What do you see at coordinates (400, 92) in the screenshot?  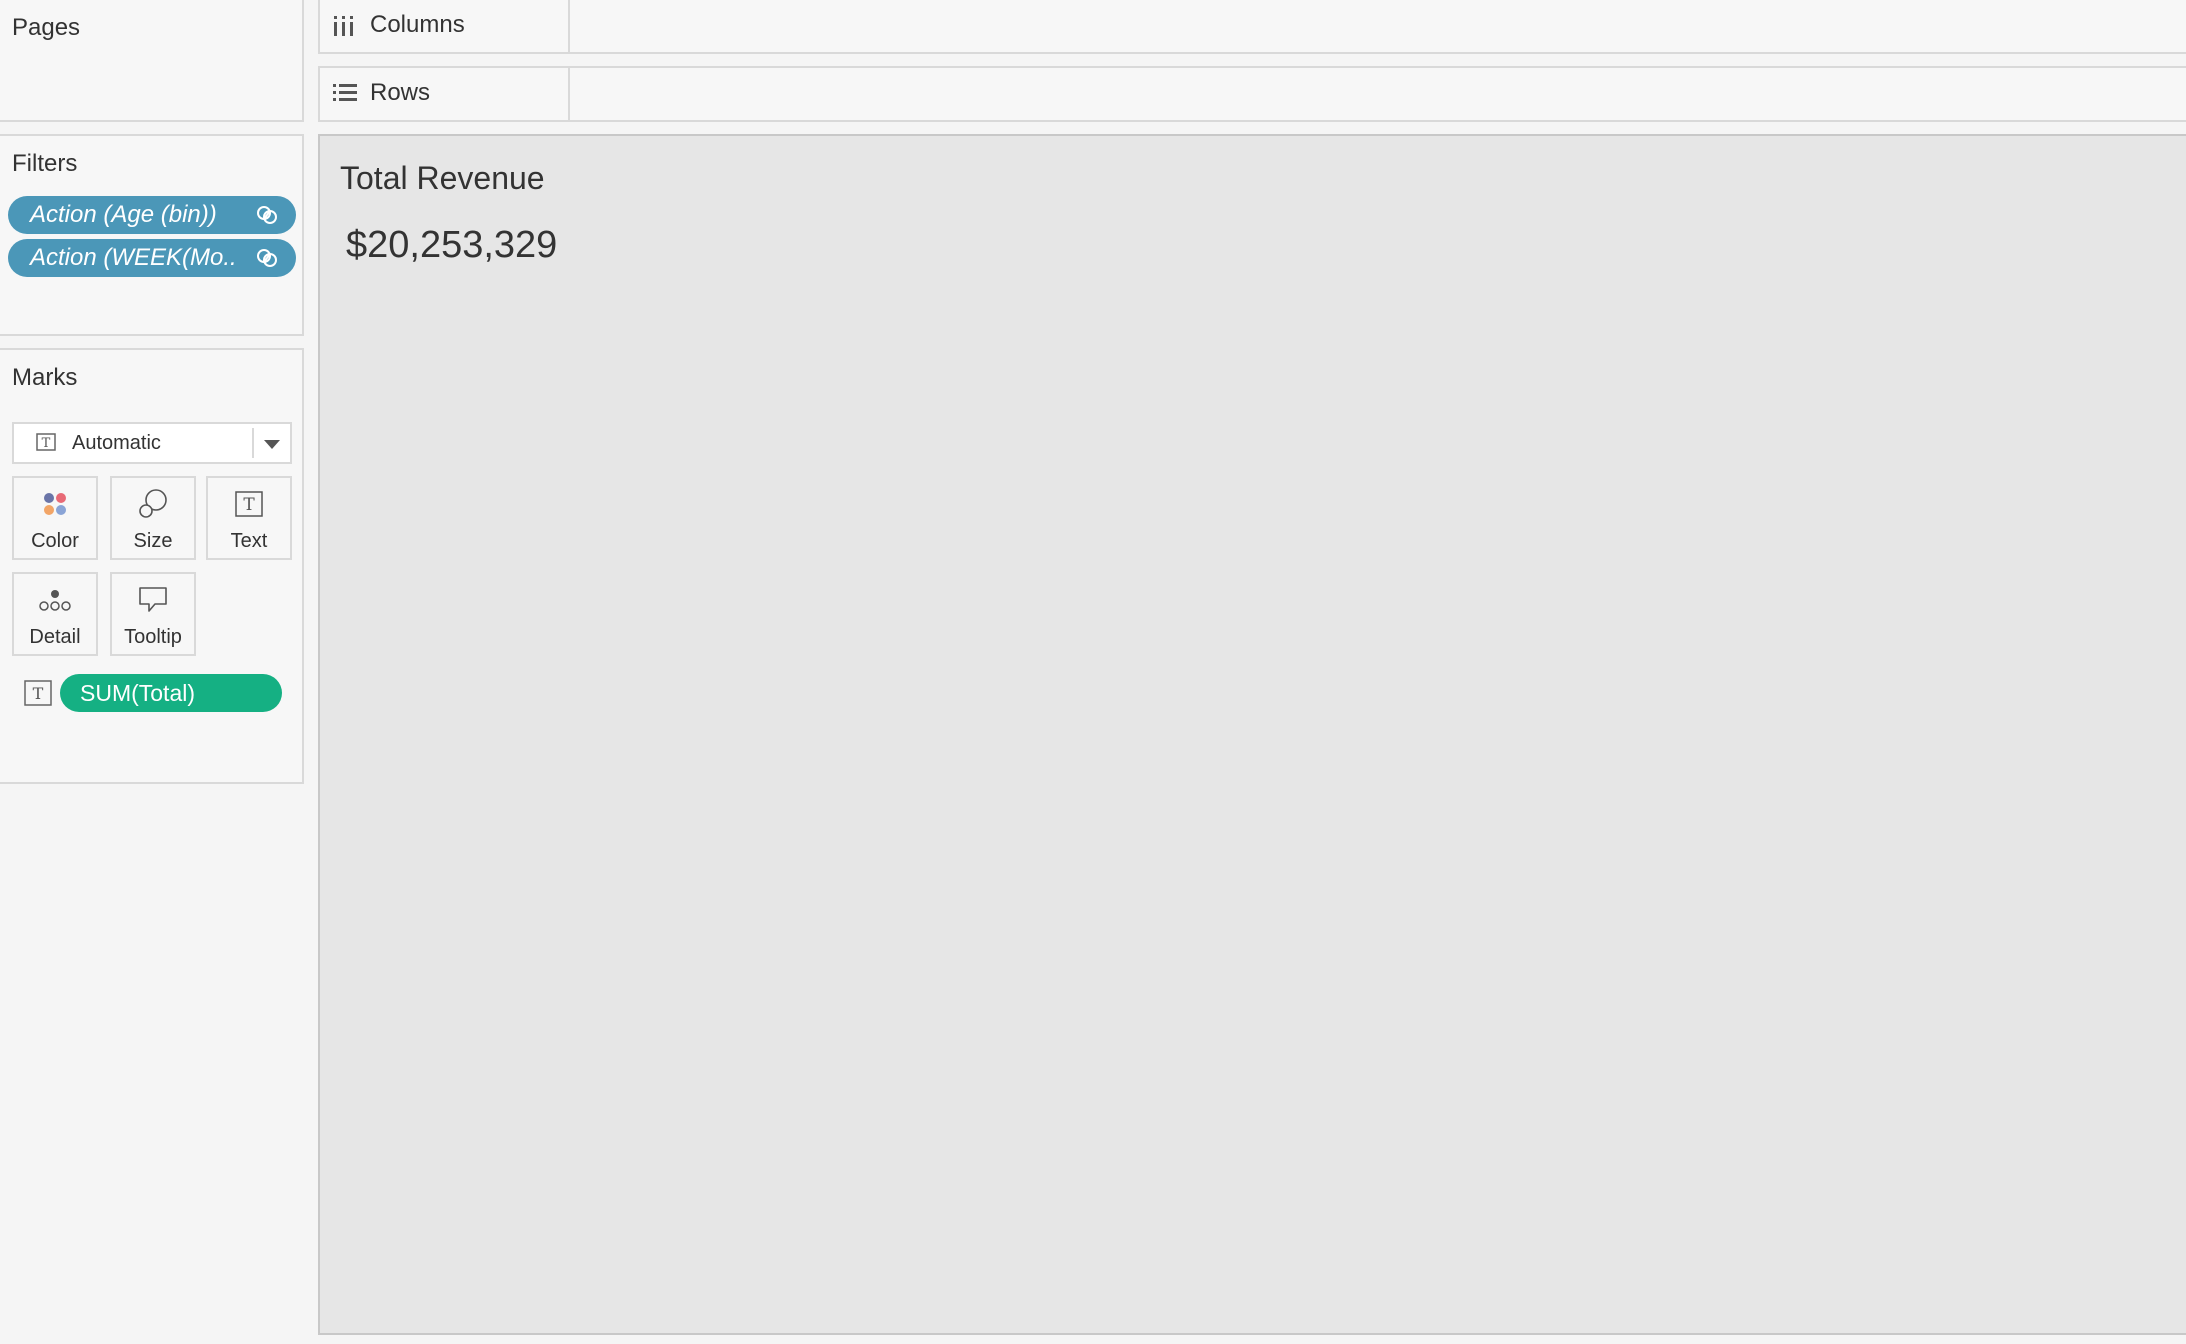 I see `rows-label: Rows` at bounding box center [400, 92].